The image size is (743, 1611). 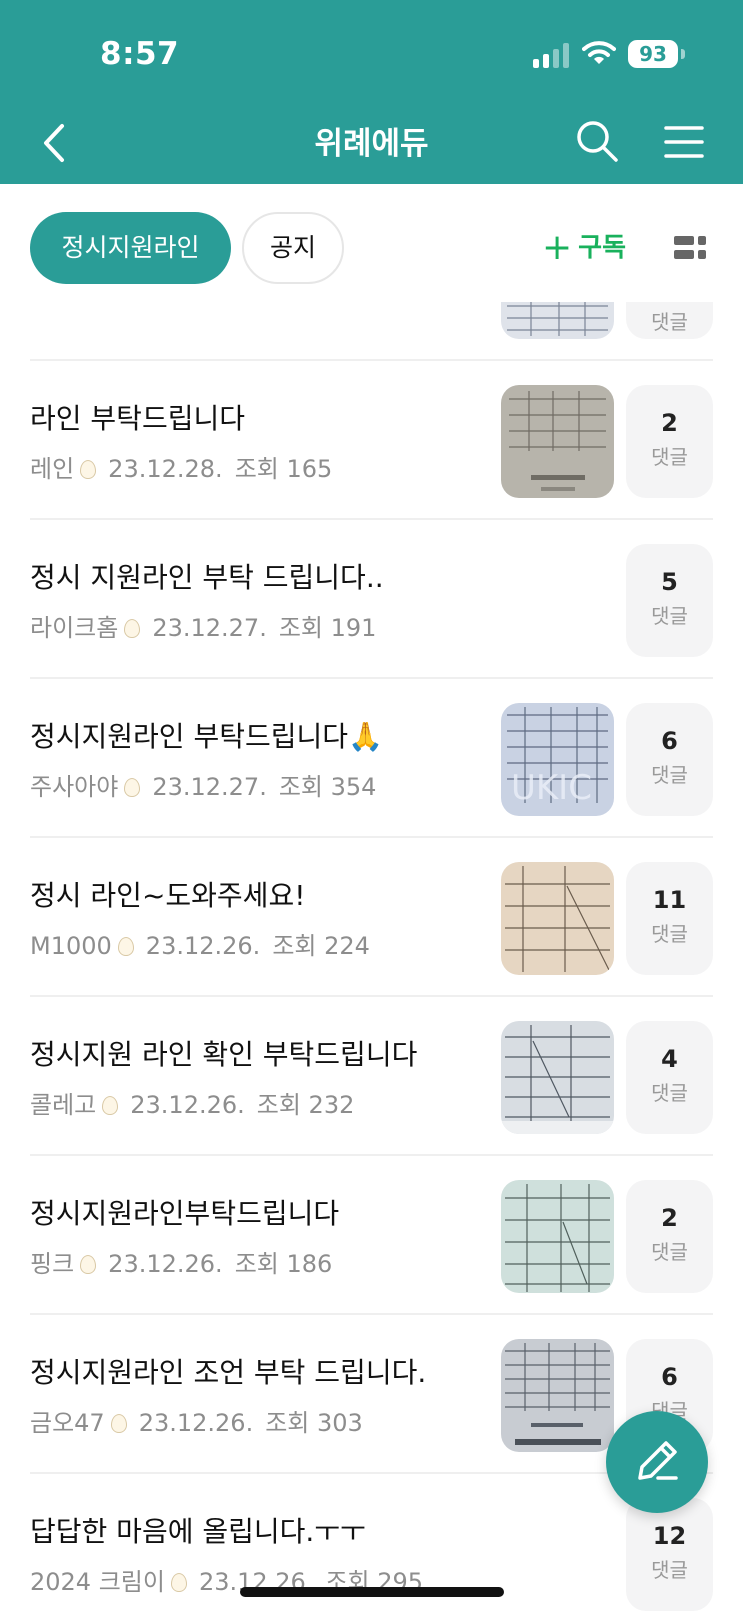 I want to click on list-item: 정시 라인~도와주세요! M1000 23.12.26. 조회 224 11 댓글, so click(x=371, y=917).